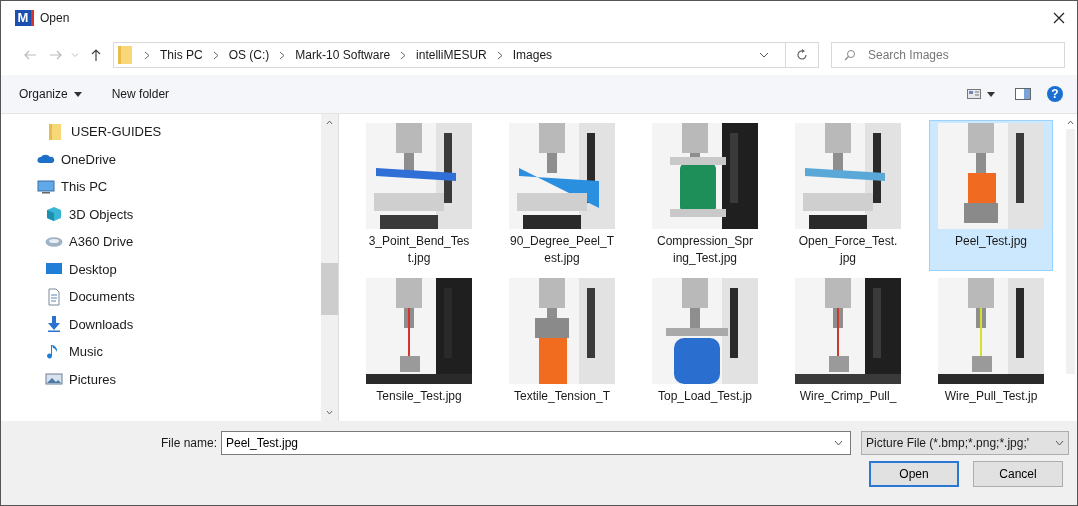  Describe the element at coordinates (161, 132) in the screenshot. I see `nav-item: USER-GUIDES` at that location.